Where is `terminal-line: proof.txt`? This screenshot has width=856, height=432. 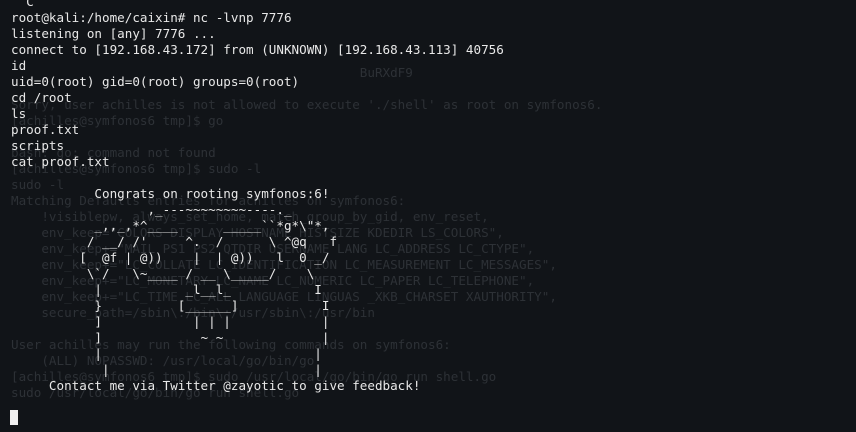
terminal-line: proof.txt is located at coordinates (45, 129).